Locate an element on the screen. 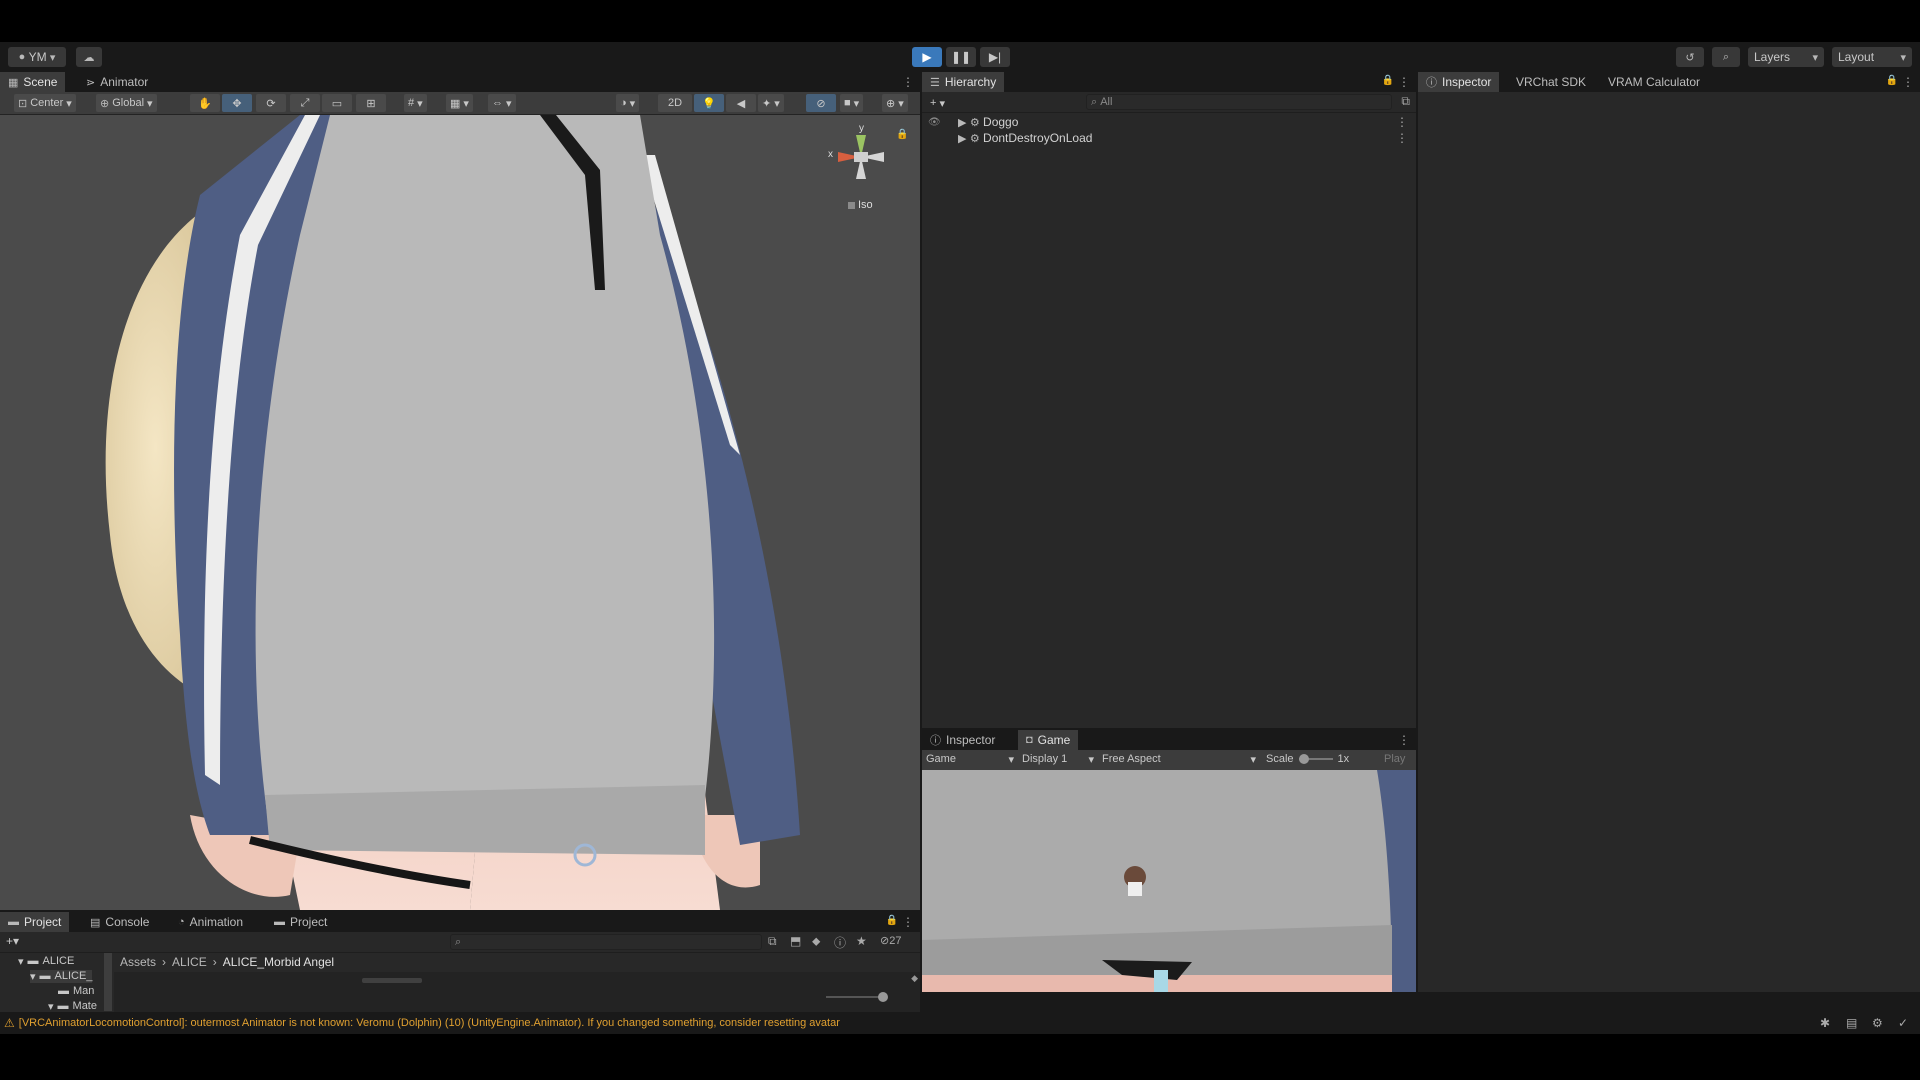  star-icon: ★ is located at coordinates (861, 941).